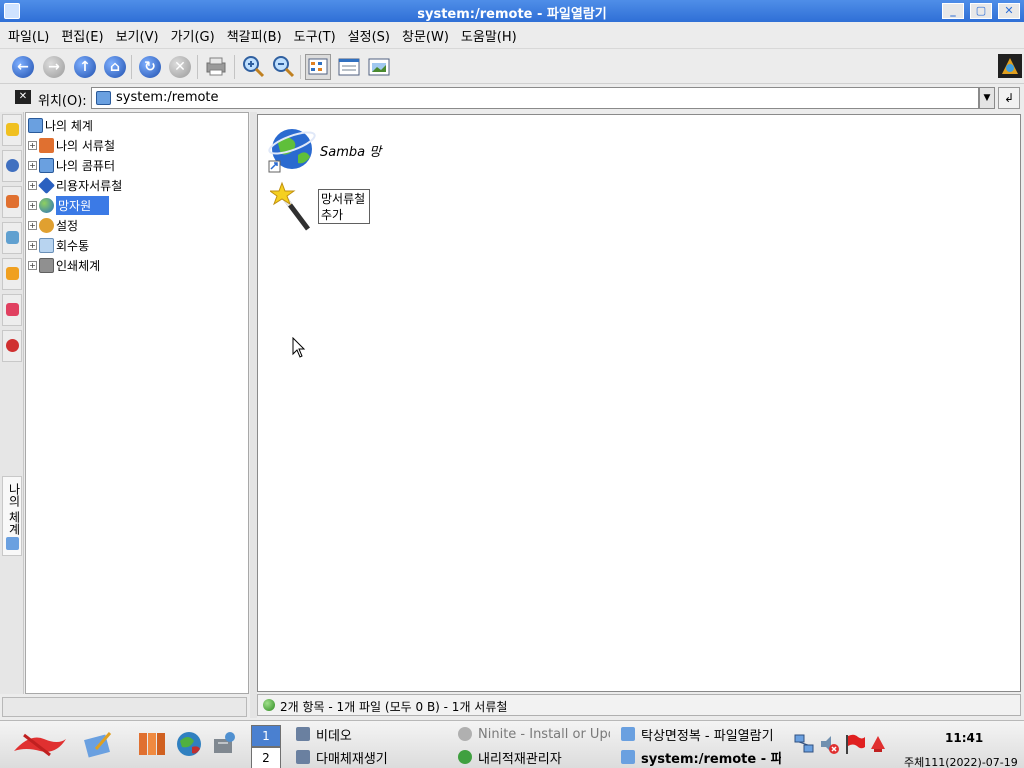 The image size is (1024, 768). Describe the element at coordinates (189, 744) in the screenshot. I see `launcher-browser` at that location.